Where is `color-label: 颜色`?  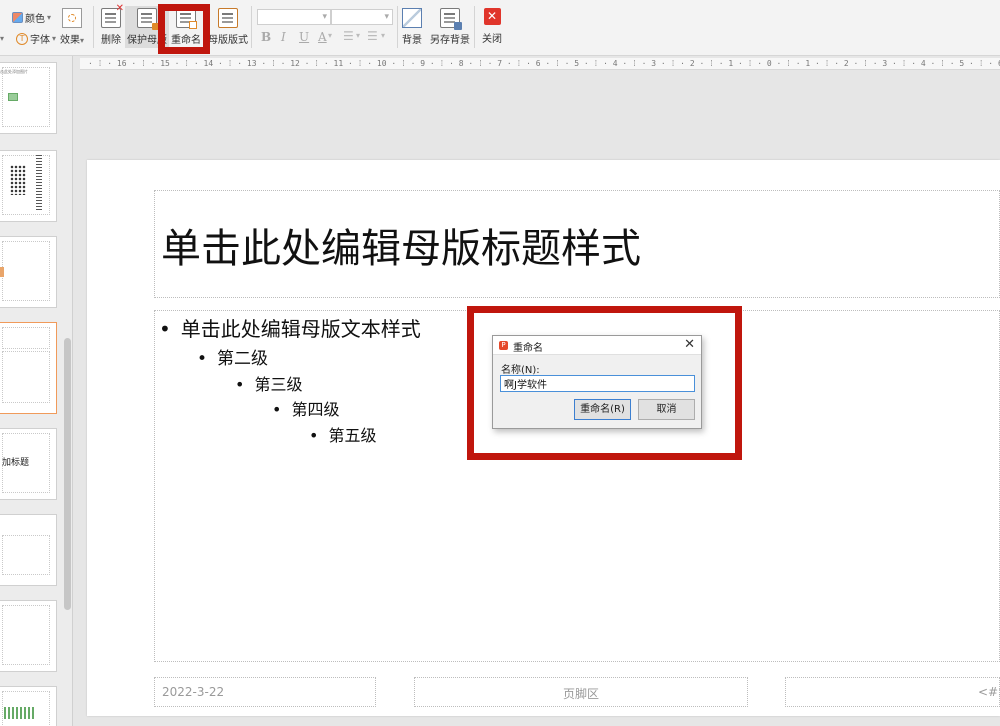 color-label: 颜色 is located at coordinates (35, 19).